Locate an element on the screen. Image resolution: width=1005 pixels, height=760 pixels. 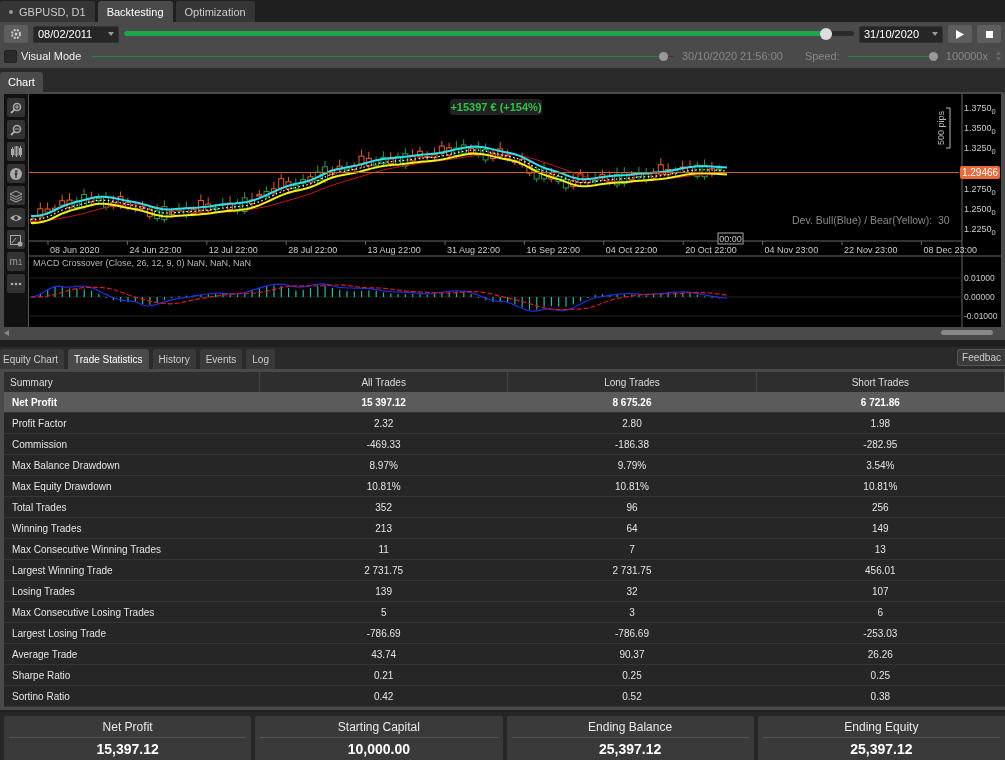
date-tick-label: 16 Sep 22:00 is located at coordinates (553, 250).